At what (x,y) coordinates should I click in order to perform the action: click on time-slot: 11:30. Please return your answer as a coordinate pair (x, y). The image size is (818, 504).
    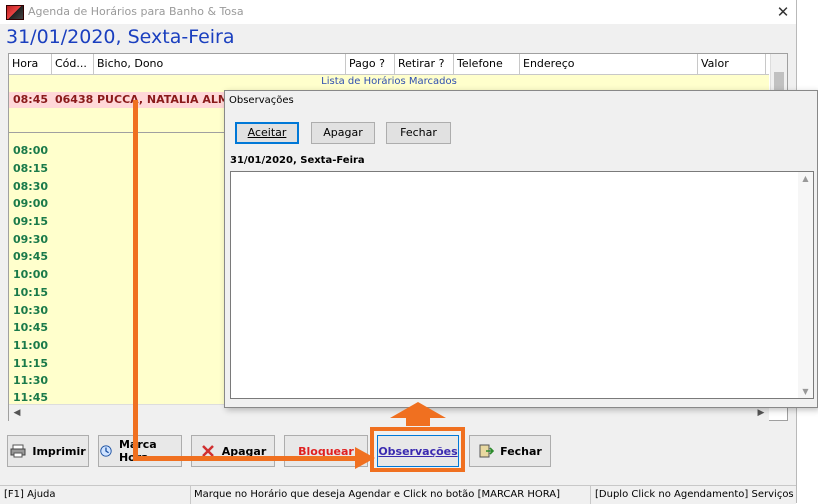
    Looking at the image, I should click on (30, 380).